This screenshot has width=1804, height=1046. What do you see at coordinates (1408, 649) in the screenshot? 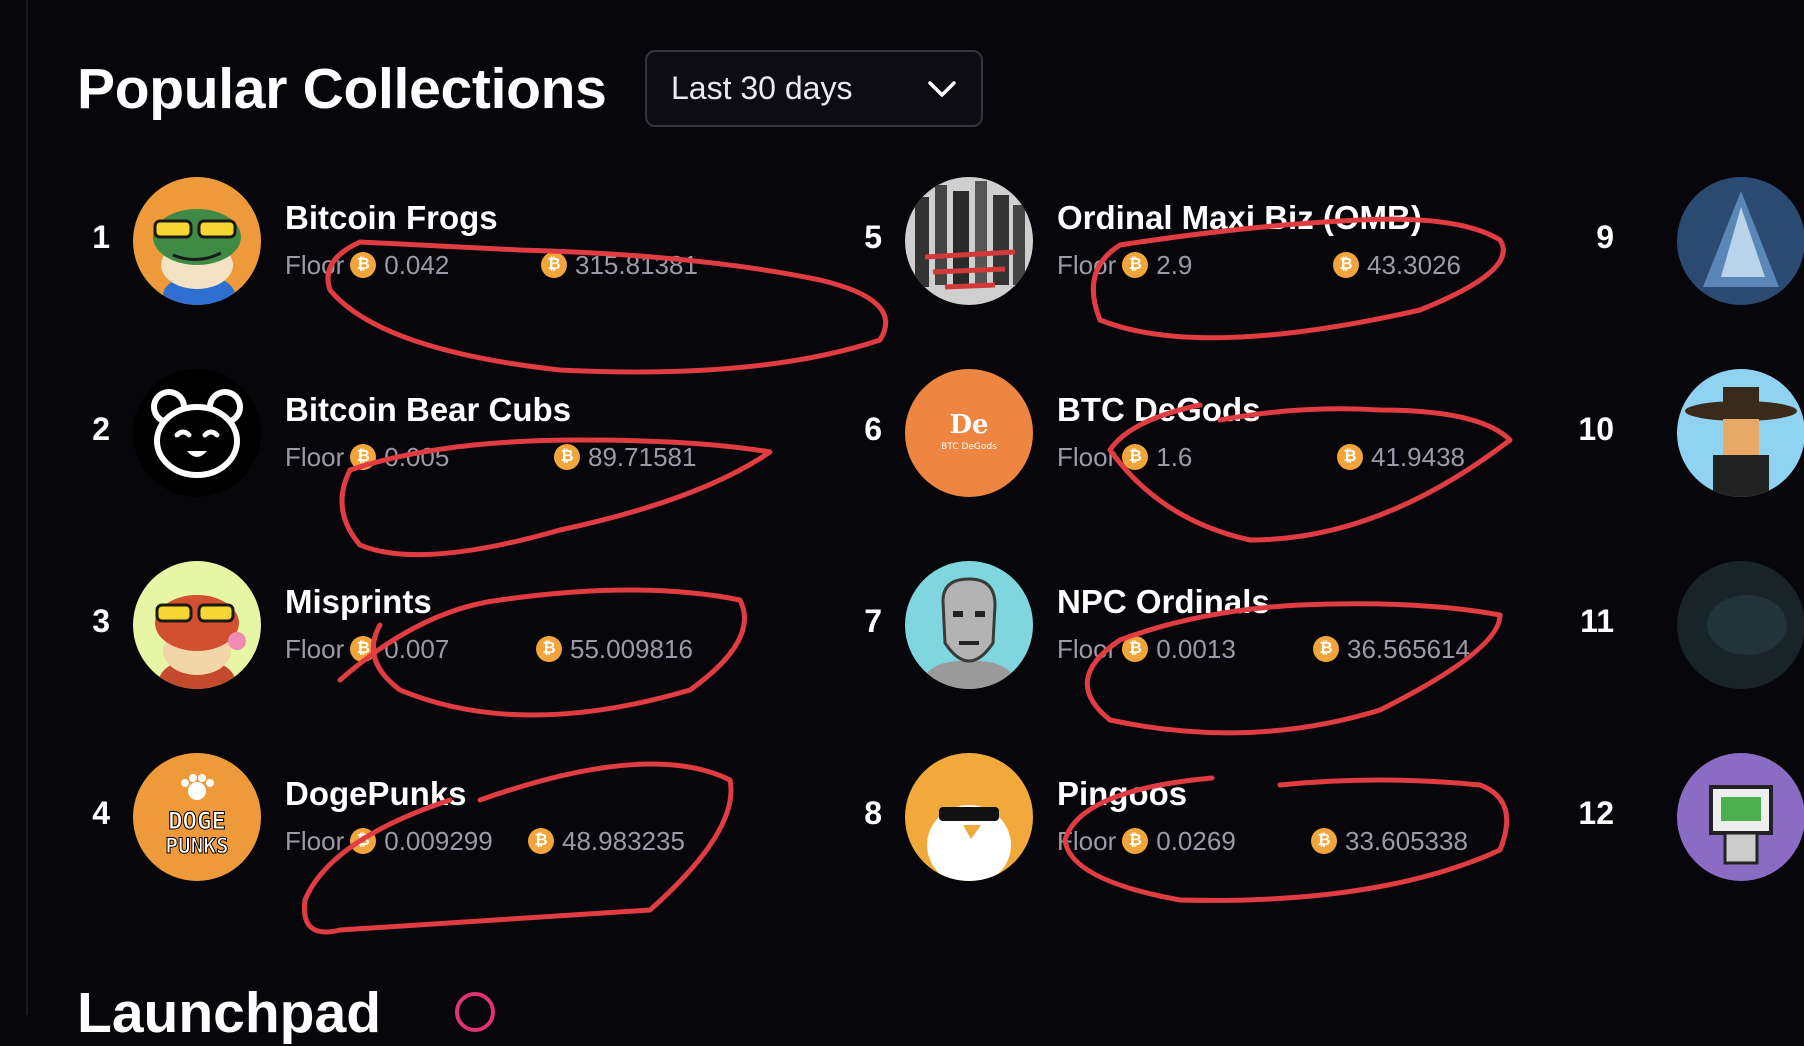
I see `volume-value: 36.565614` at bounding box center [1408, 649].